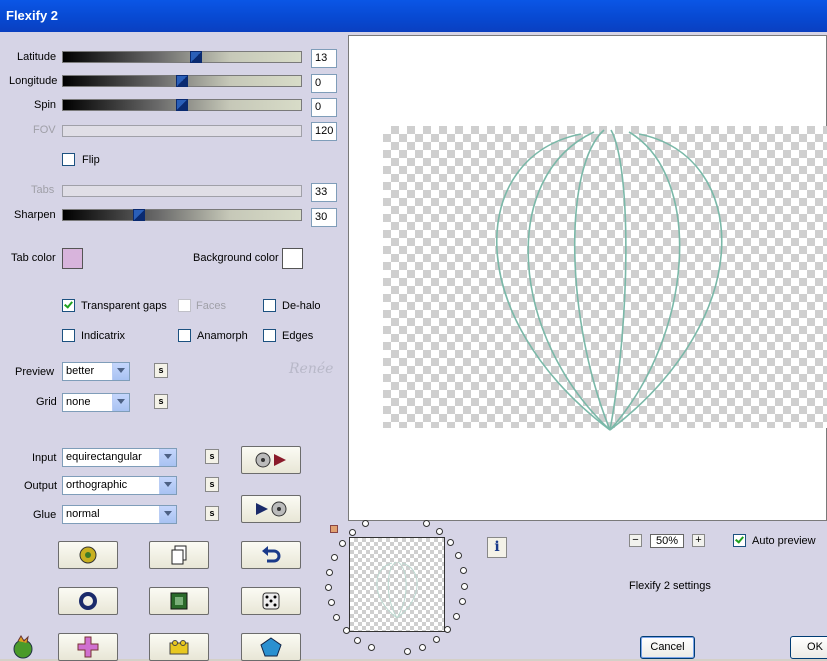 Image resolution: width=827 pixels, height=661 pixels. I want to click on longitude-input: 0, so click(324, 83).